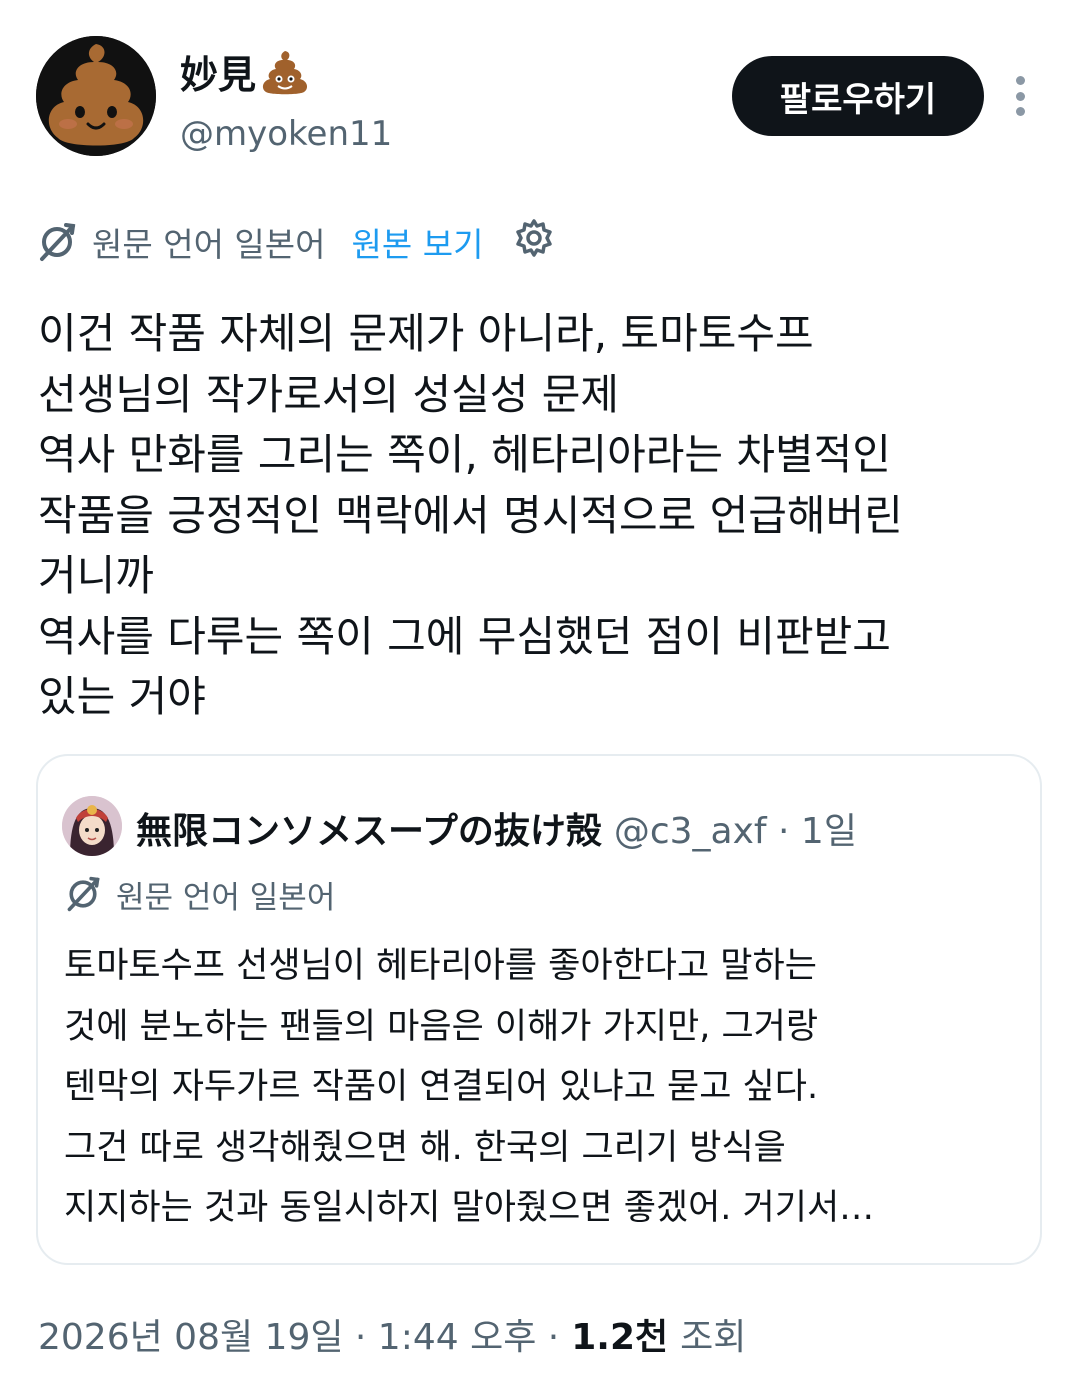 The width and height of the screenshot is (1080, 1373). Describe the element at coordinates (441, 1026) in the screenshot. I see `quoted-line: 것에 분노하는 팬들의 마음은 이해가 가지만, 그거랑` at that location.